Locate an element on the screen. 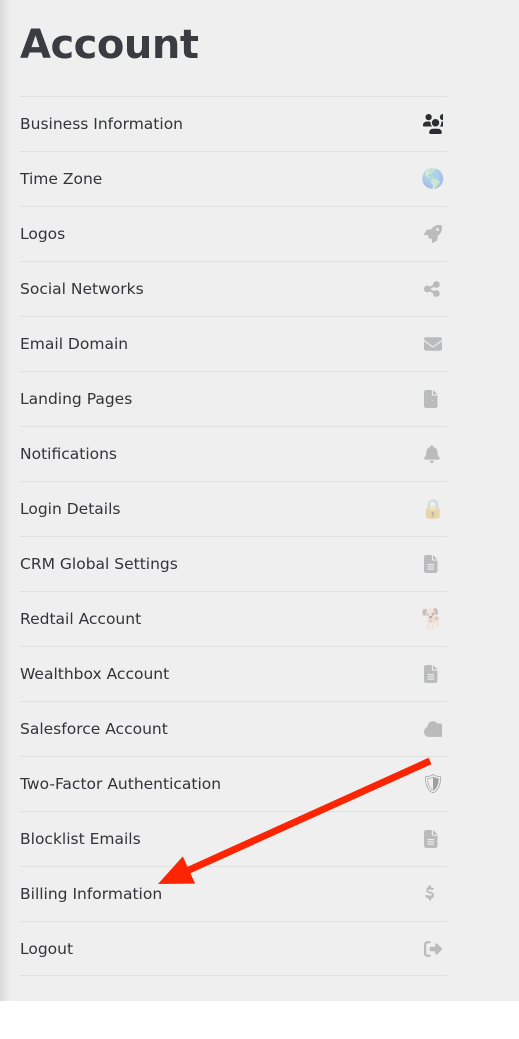 Image resolution: width=519 pixels, height=1039 pixels. shield-icon: 🛡 is located at coordinates (433, 784).